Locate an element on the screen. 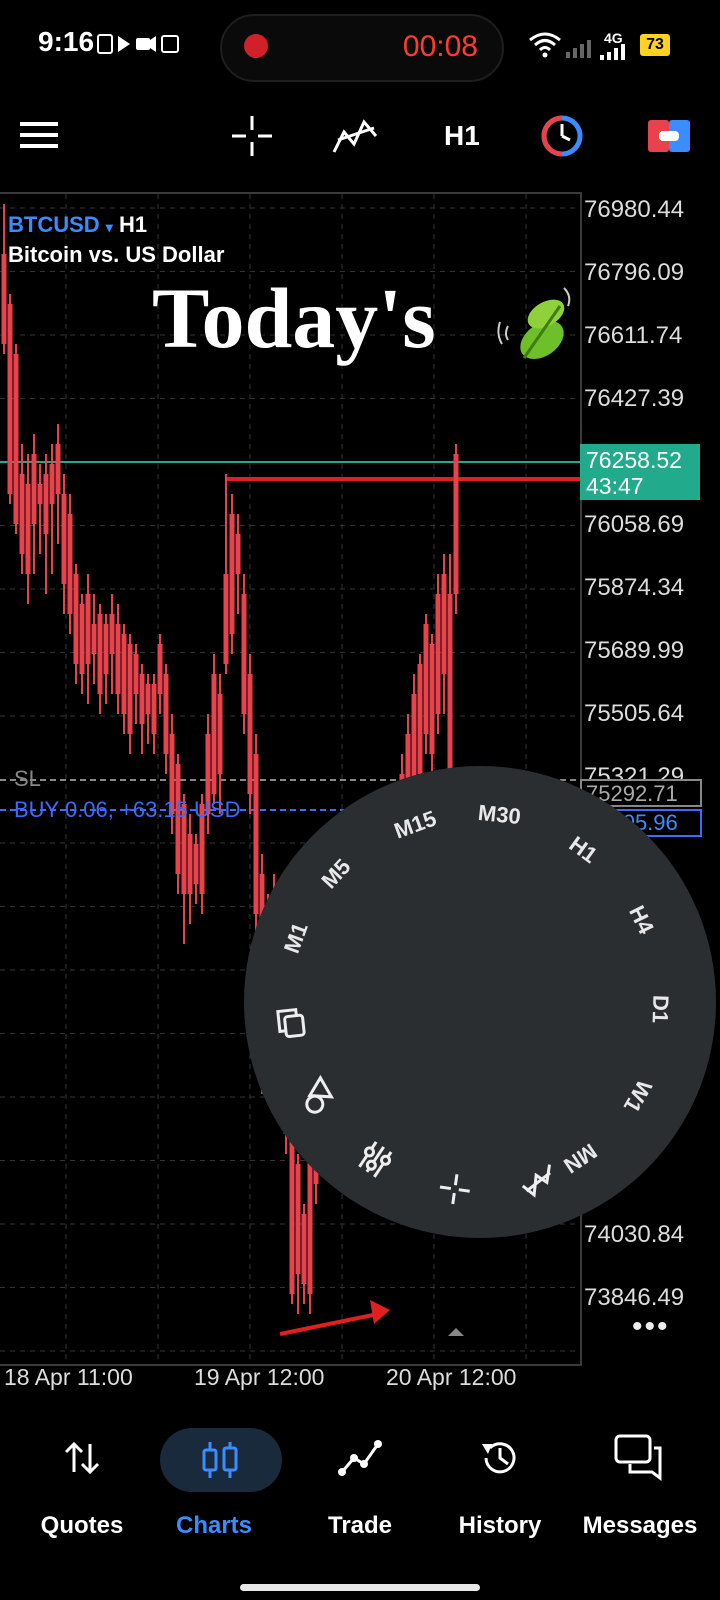 The width and height of the screenshot is (720, 1600). time-label: 18 Apr 11:00 is located at coordinates (68, 1377).